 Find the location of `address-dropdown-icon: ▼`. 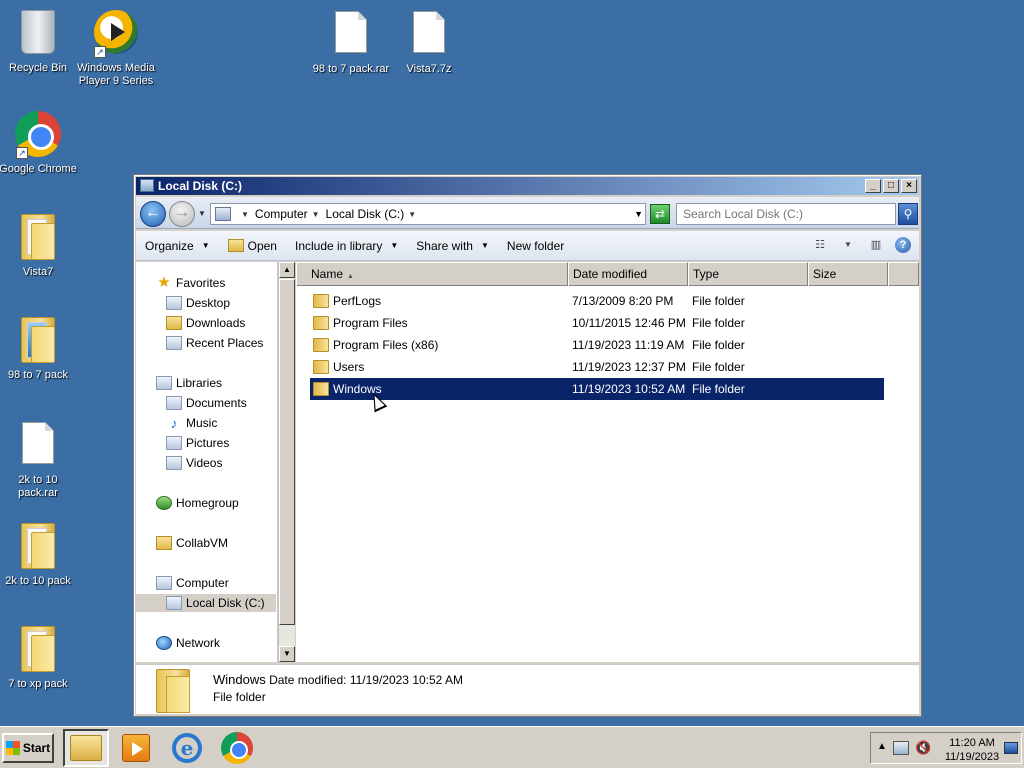

address-dropdown-icon: ▼ is located at coordinates (638, 214).